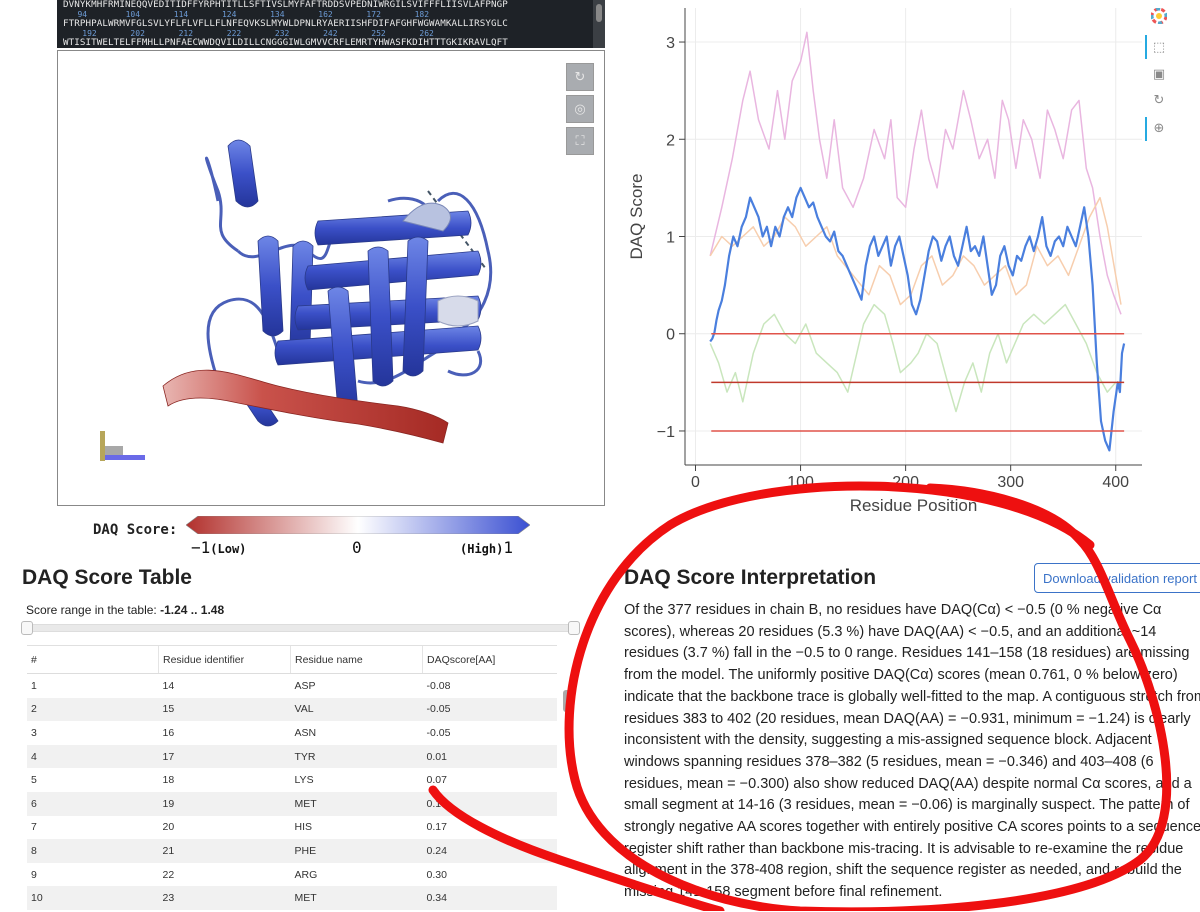 The width and height of the screenshot is (1200, 912). Describe the element at coordinates (357, 686) in the screenshot. I see `table-cell: ASP` at that location.